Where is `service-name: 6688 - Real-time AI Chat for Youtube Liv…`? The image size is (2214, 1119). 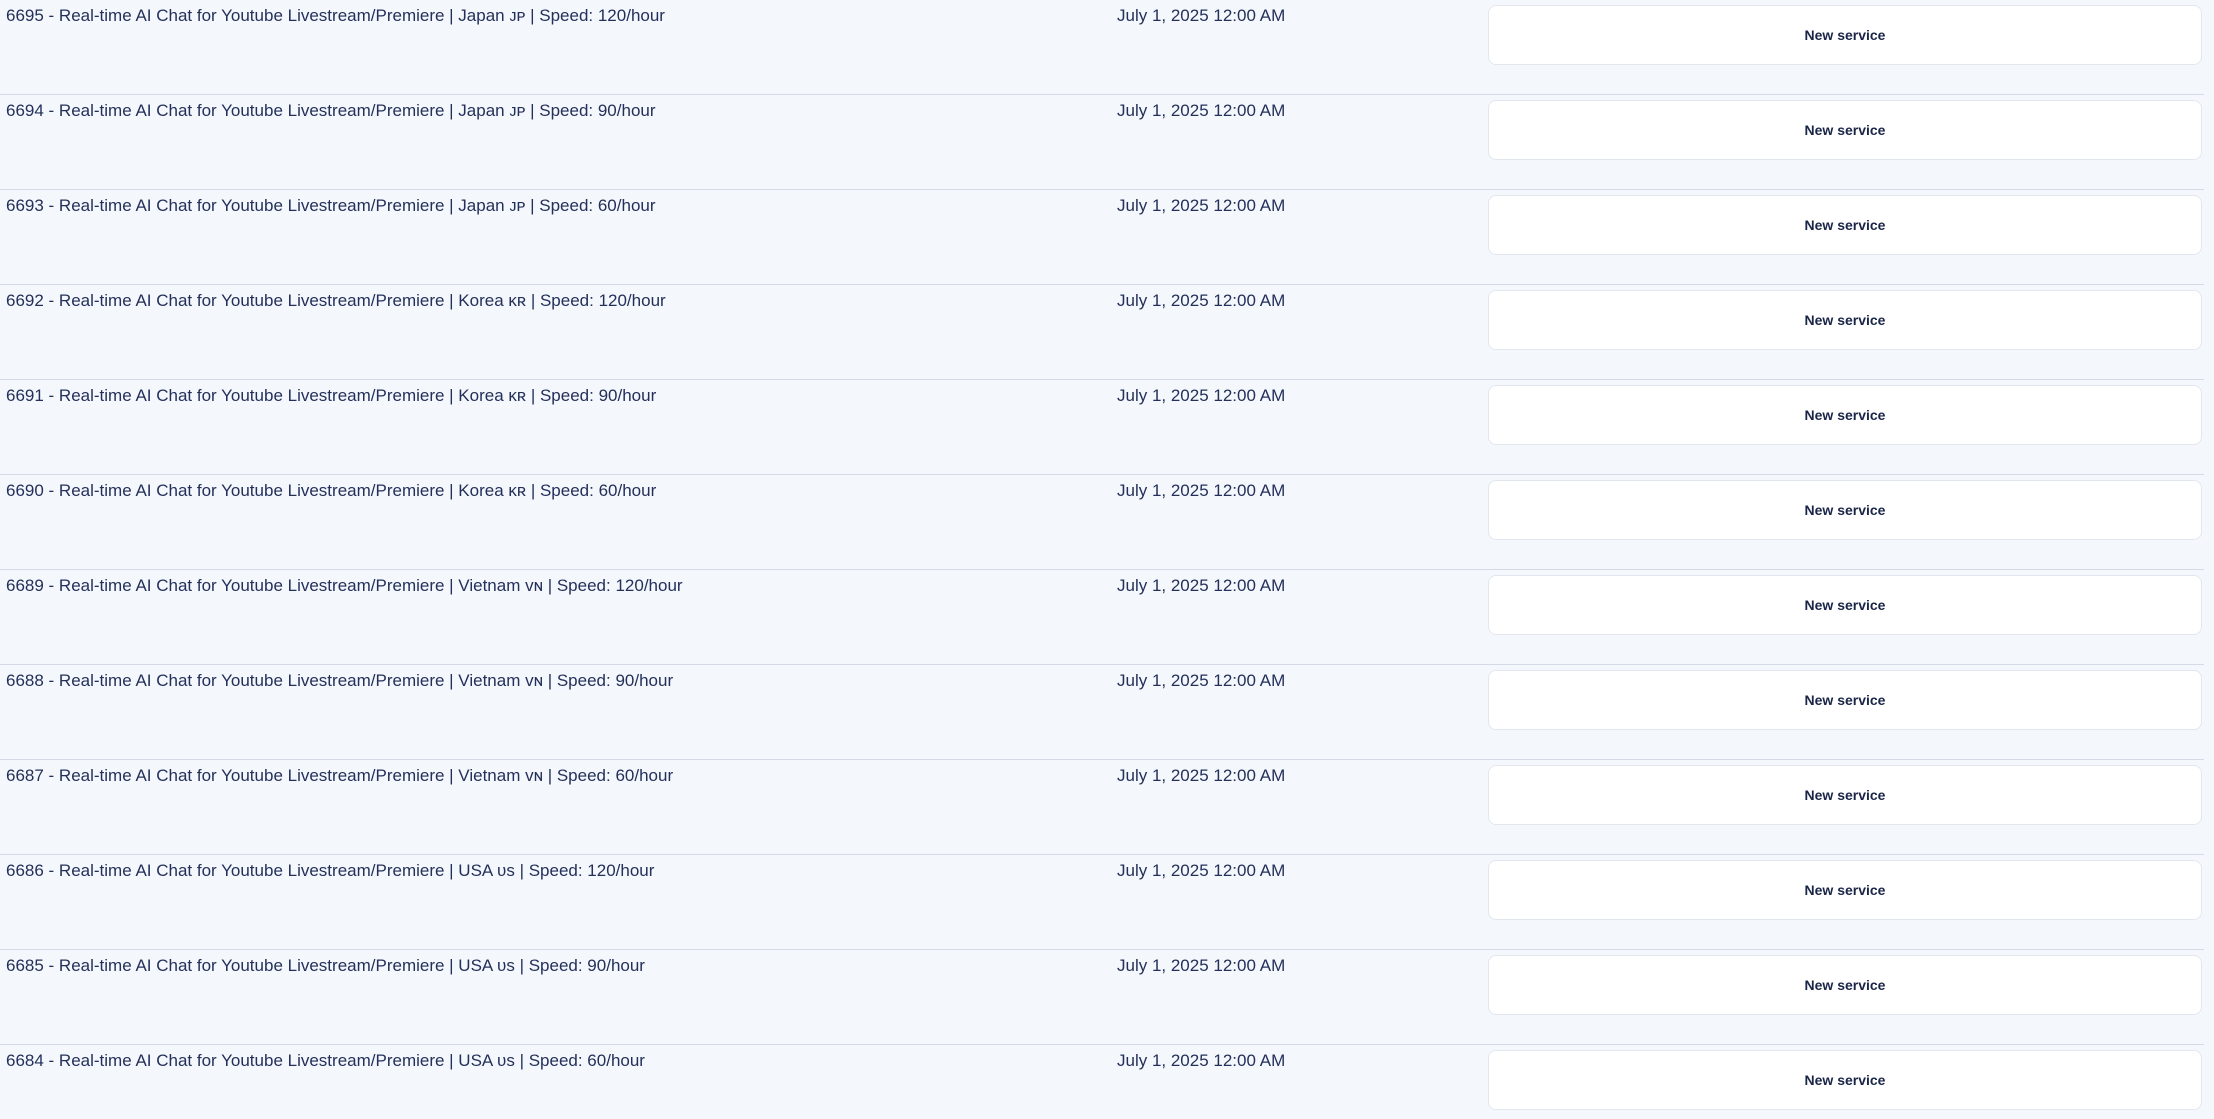
service-name: 6688 - Real-time AI Chat for Youtube Liv… is located at coordinates (340, 680).